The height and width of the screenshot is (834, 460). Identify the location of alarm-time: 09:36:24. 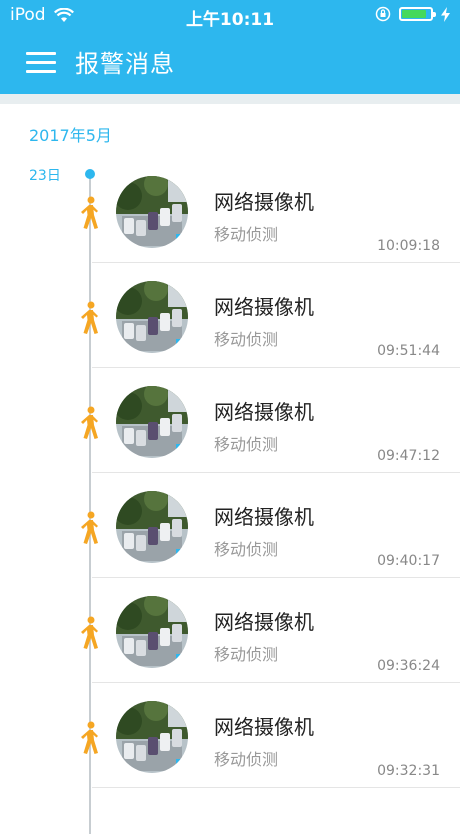
(408, 666).